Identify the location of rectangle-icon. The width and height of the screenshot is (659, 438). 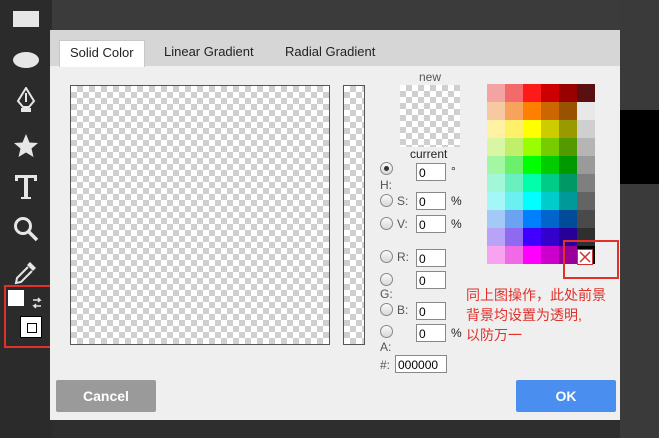
(26, 19).